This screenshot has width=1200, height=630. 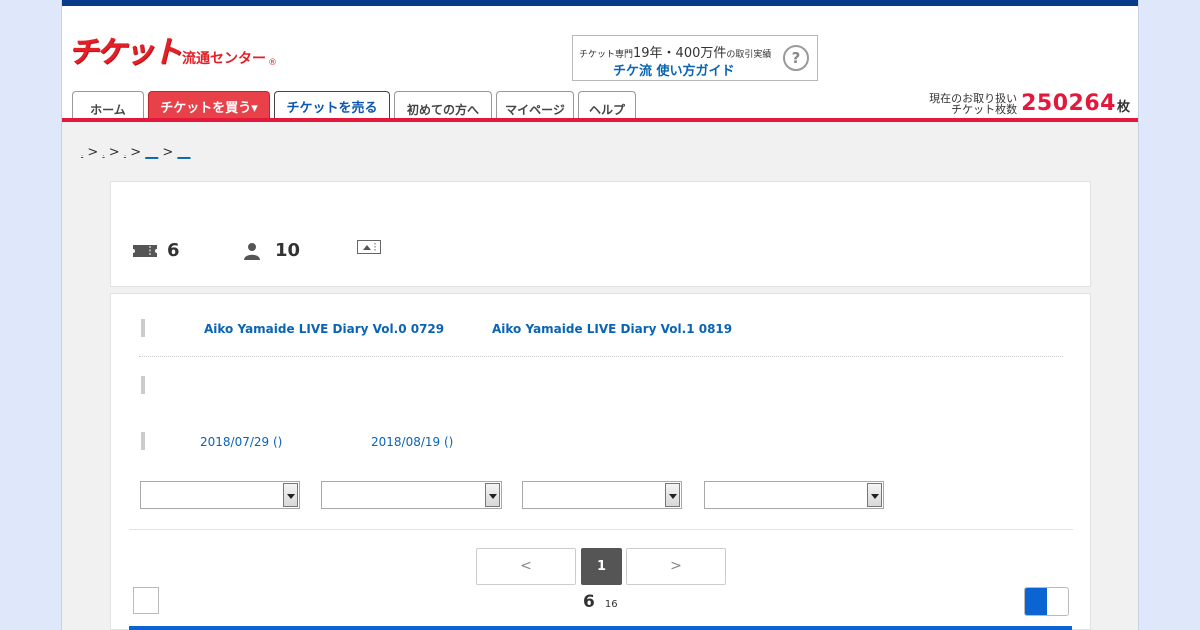 What do you see at coordinates (173, 250) in the screenshot?
I see `ticket-count-number: 6` at bounding box center [173, 250].